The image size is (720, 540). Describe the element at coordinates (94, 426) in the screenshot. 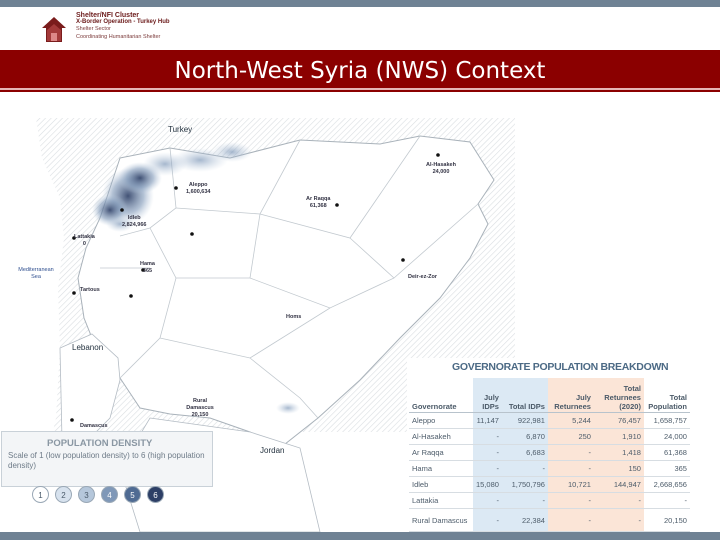

I see `city-label-damascus: Damascus` at that location.